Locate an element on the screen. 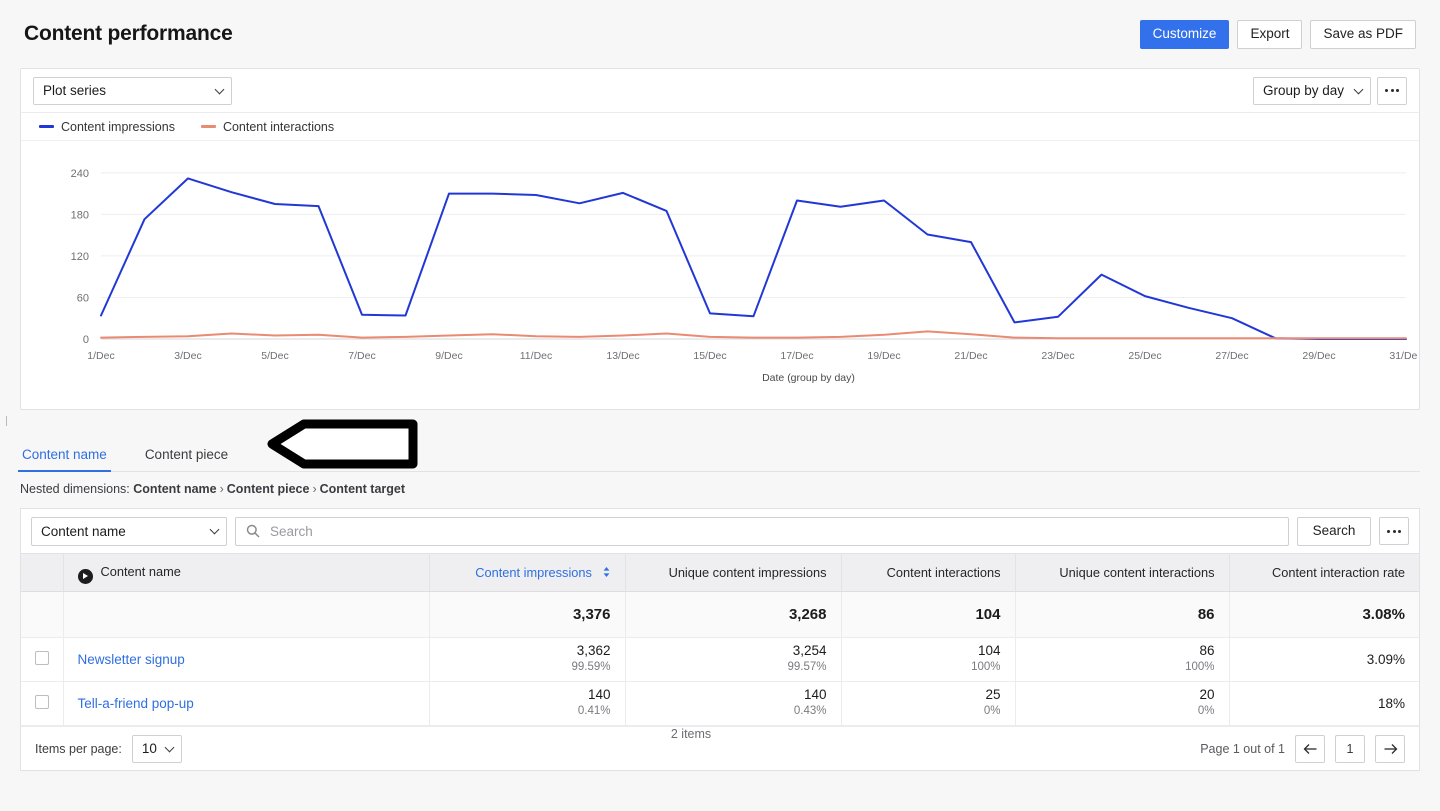 The image size is (1440, 811). totals-unique-impressions: 3,268 is located at coordinates (733, 614).